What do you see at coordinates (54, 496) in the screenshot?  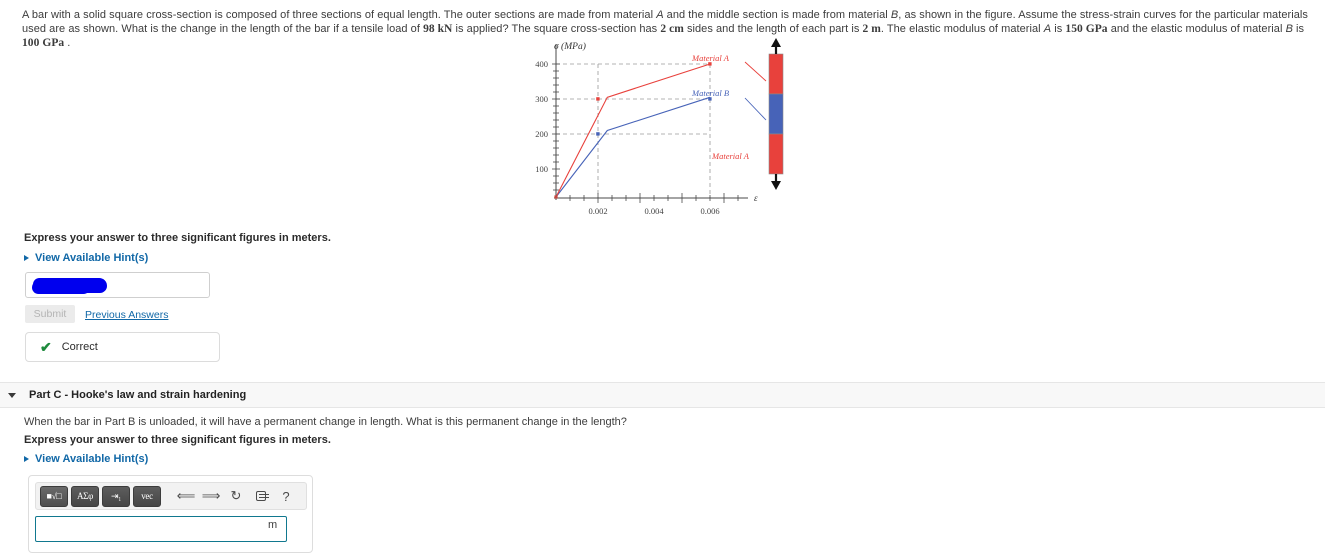 I see `template-palette-button: ■√□` at bounding box center [54, 496].